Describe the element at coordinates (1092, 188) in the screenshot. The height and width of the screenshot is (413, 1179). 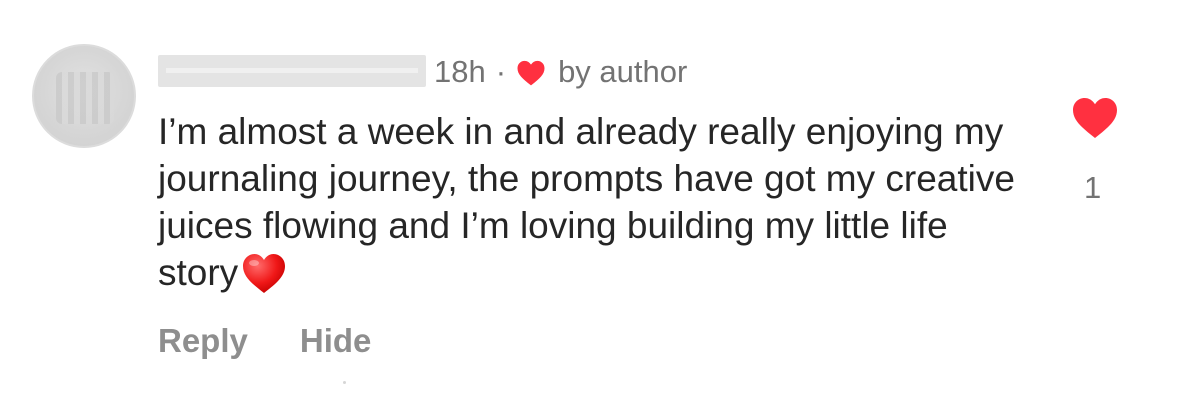
I see `like-count: 1` at that location.